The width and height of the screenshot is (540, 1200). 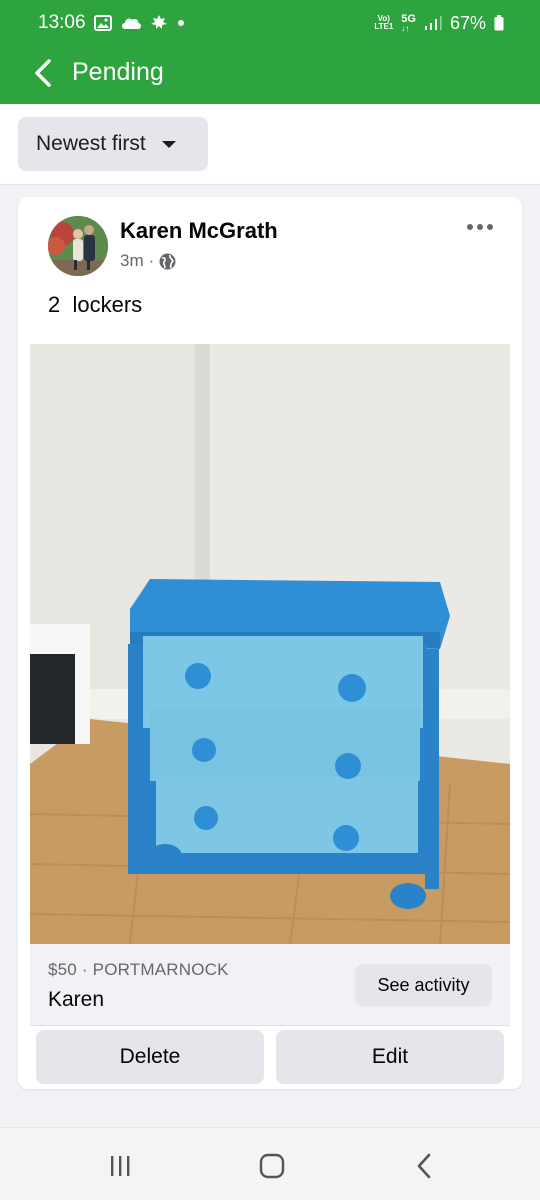 I want to click on status-system-icons: Vo) LTE1 5G ↓↑ 67%, so click(x=439, y=23).